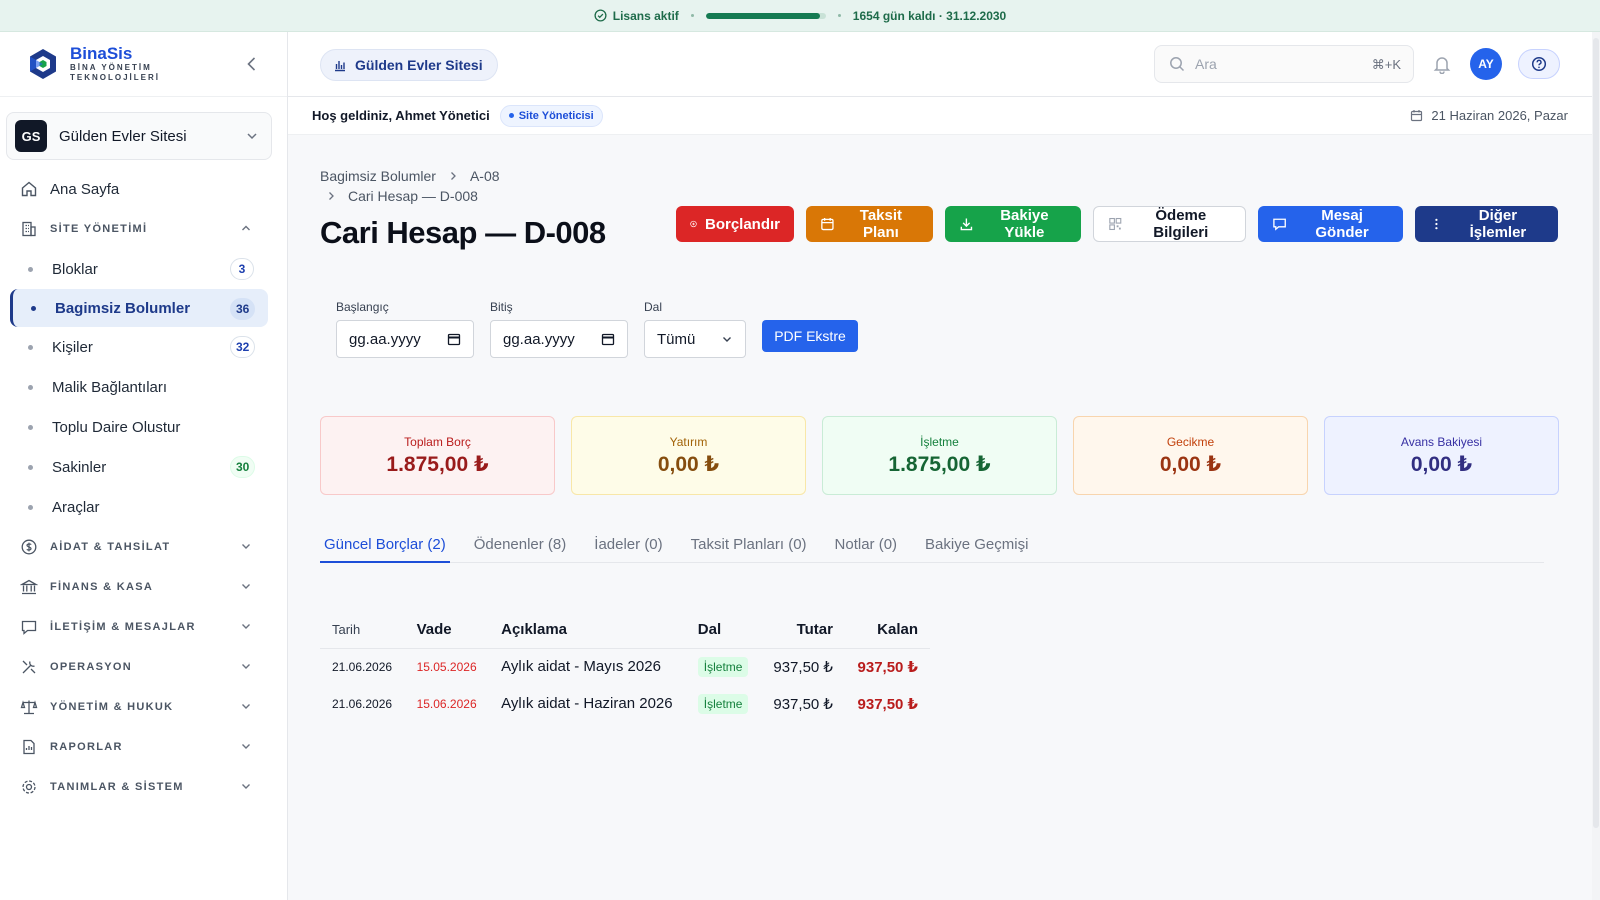  What do you see at coordinates (676, 339) in the screenshot?
I see `branch-select-value: Tümü` at bounding box center [676, 339].